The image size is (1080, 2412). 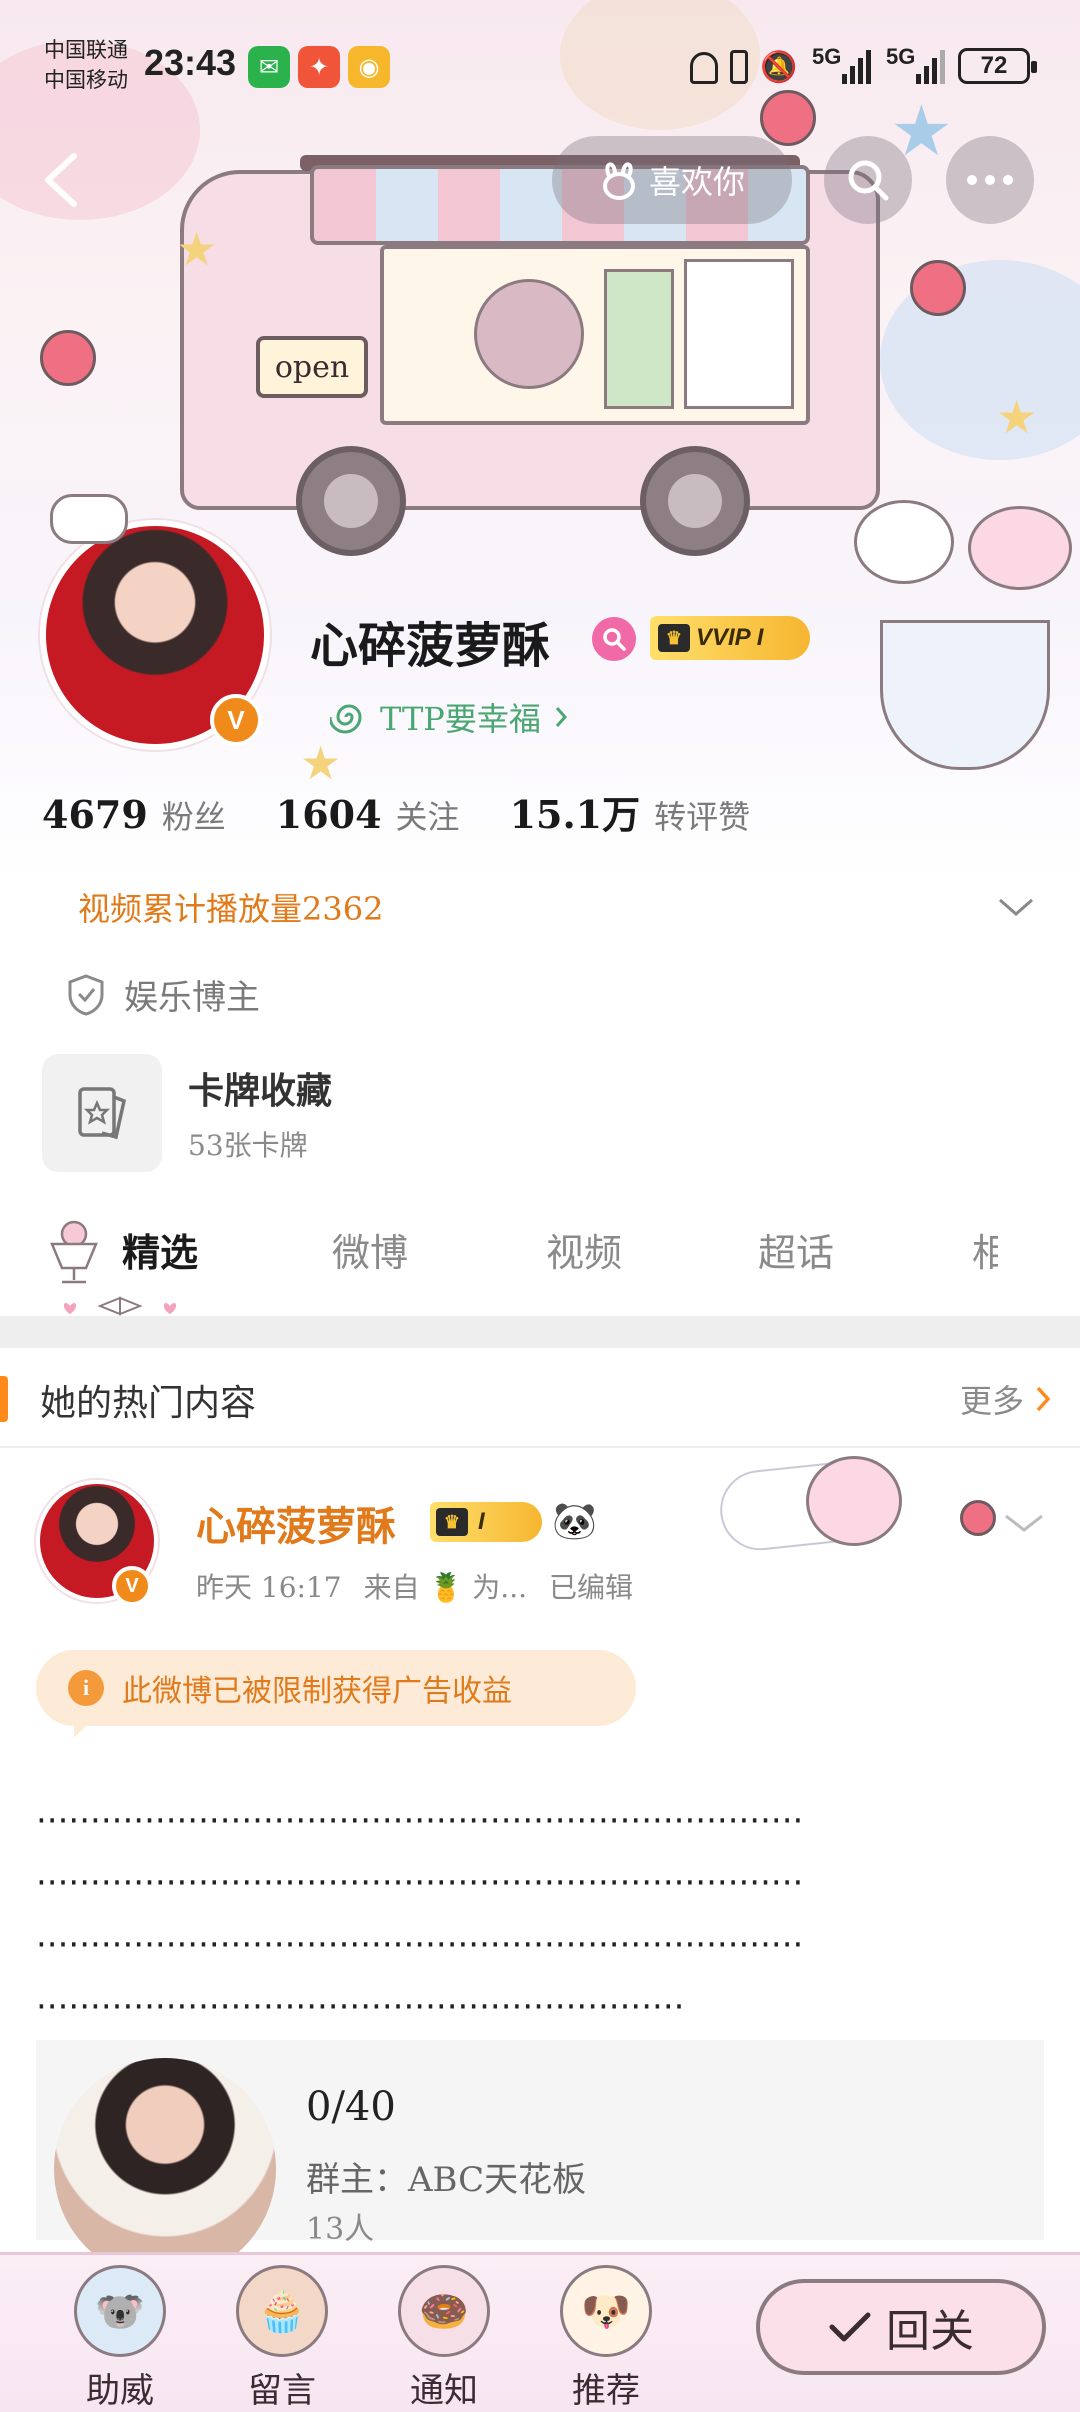 I want to click on chevron-left-icon, so click(x=61, y=180).